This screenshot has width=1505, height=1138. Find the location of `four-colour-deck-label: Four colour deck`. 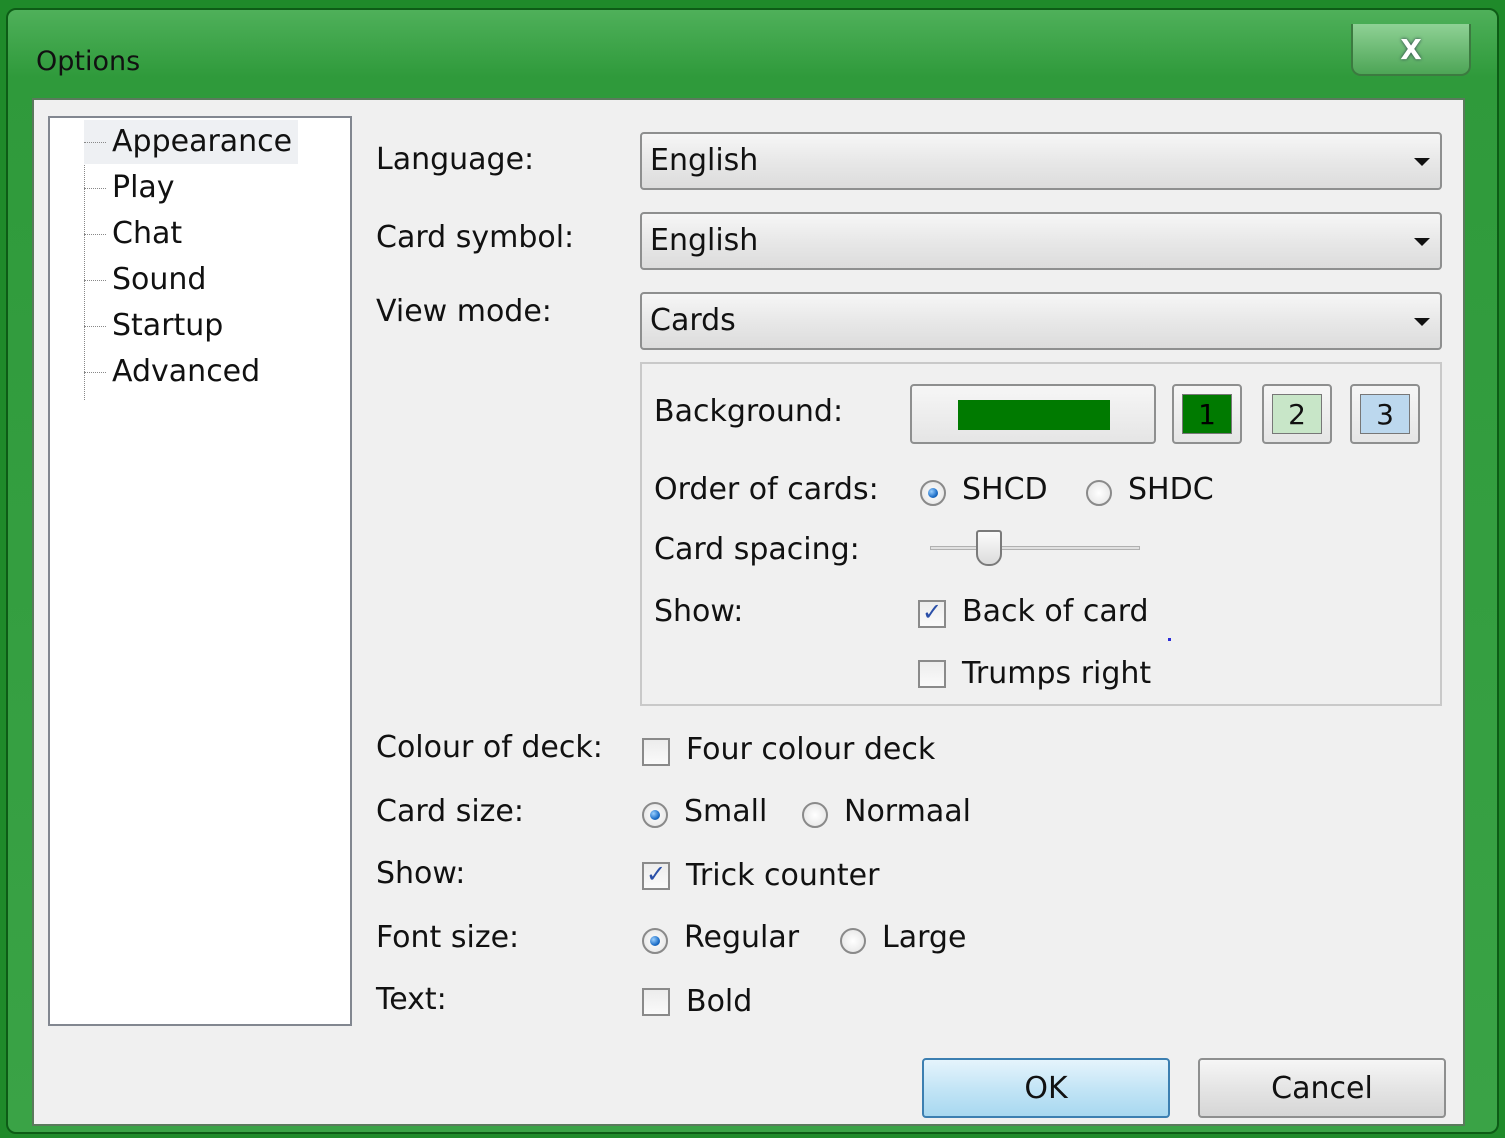

four-colour-deck-label: Four colour deck is located at coordinates (810, 749).